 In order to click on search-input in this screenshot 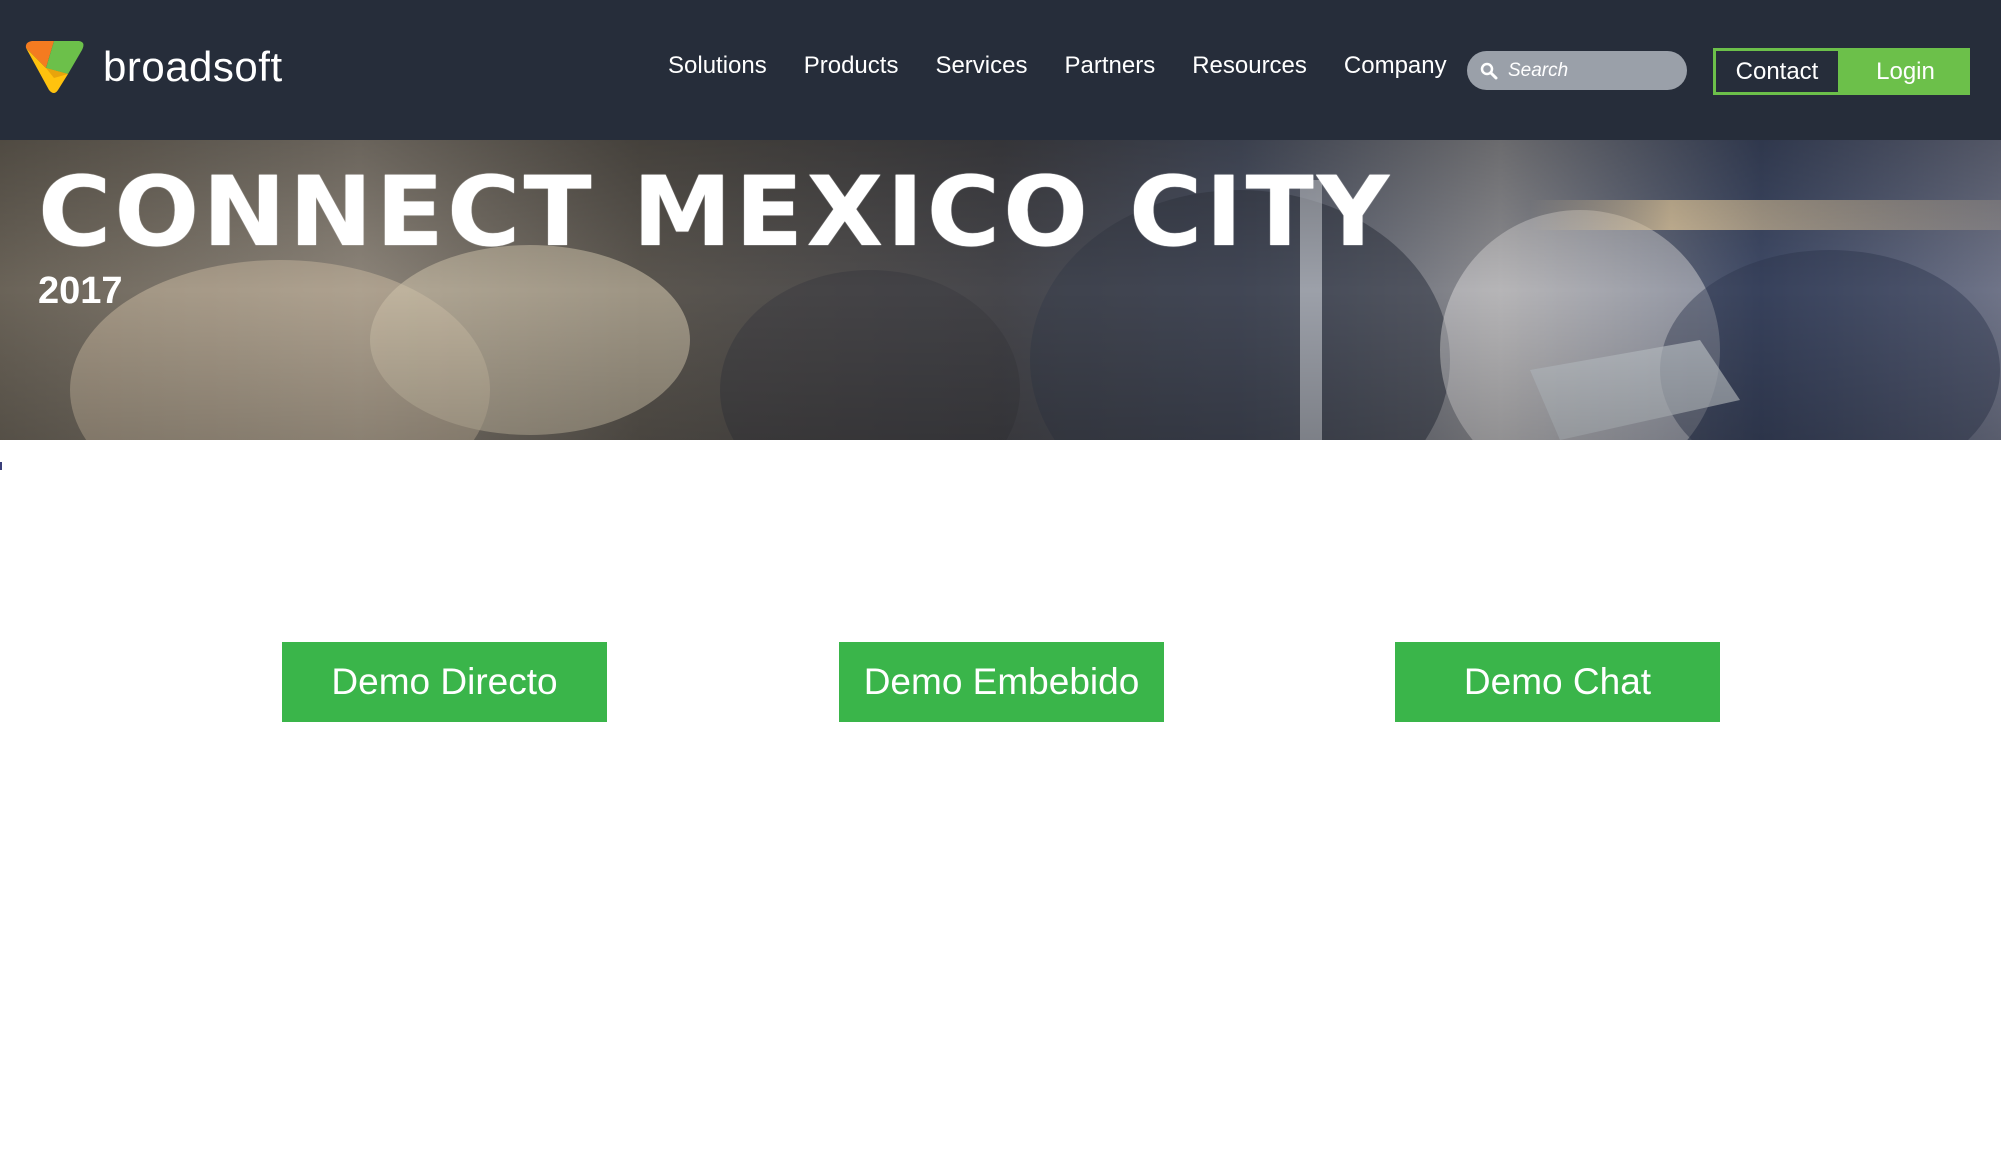, I will do `click(1591, 70)`.